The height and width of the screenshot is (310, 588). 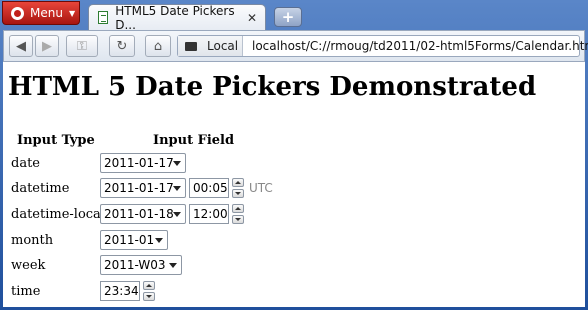 What do you see at coordinates (72, 13) in the screenshot?
I see `chevron-down-icon: ▼` at bounding box center [72, 13].